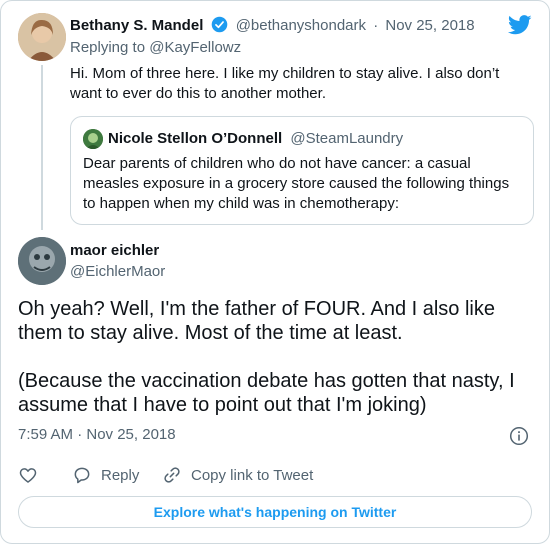 Image resolution: width=550 pixels, height=544 pixels. Describe the element at coordinates (114, 250) in the screenshot. I see `main-display-name: maor eichler` at that location.